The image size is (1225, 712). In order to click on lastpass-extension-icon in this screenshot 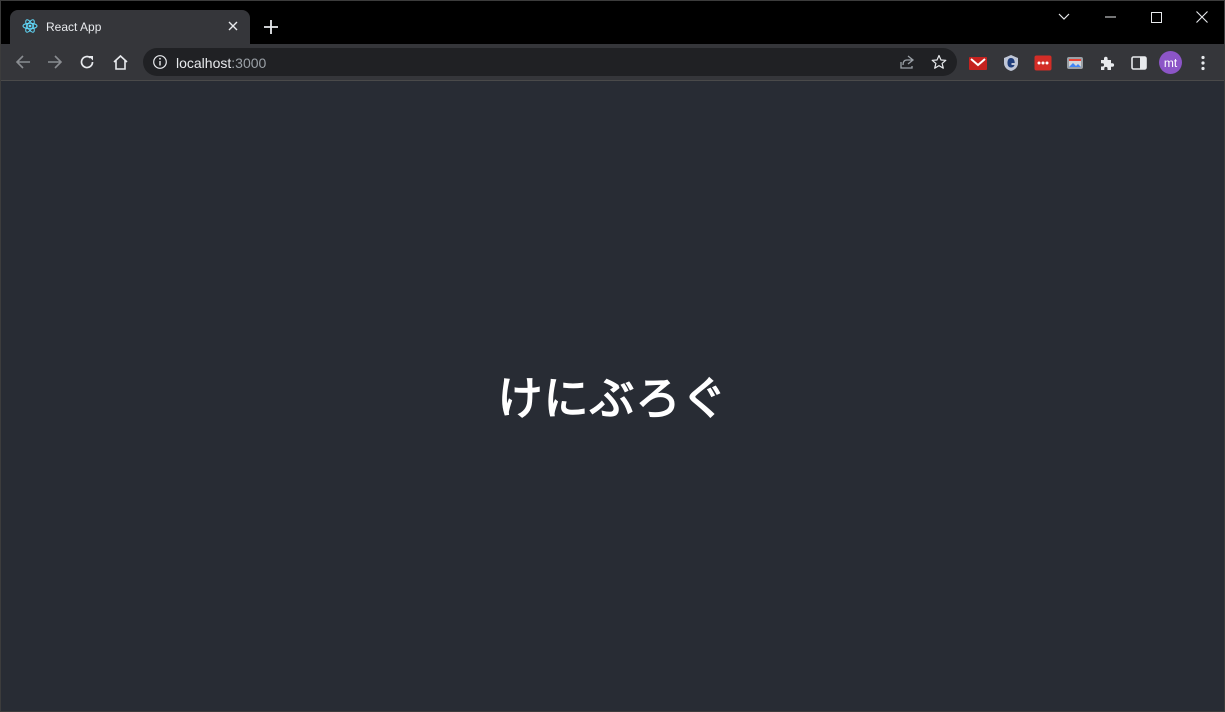, I will do `click(1043, 63)`.